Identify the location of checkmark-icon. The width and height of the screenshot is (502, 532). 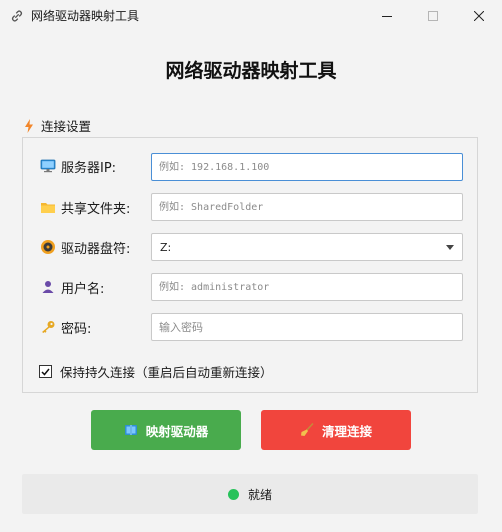
(45, 372).